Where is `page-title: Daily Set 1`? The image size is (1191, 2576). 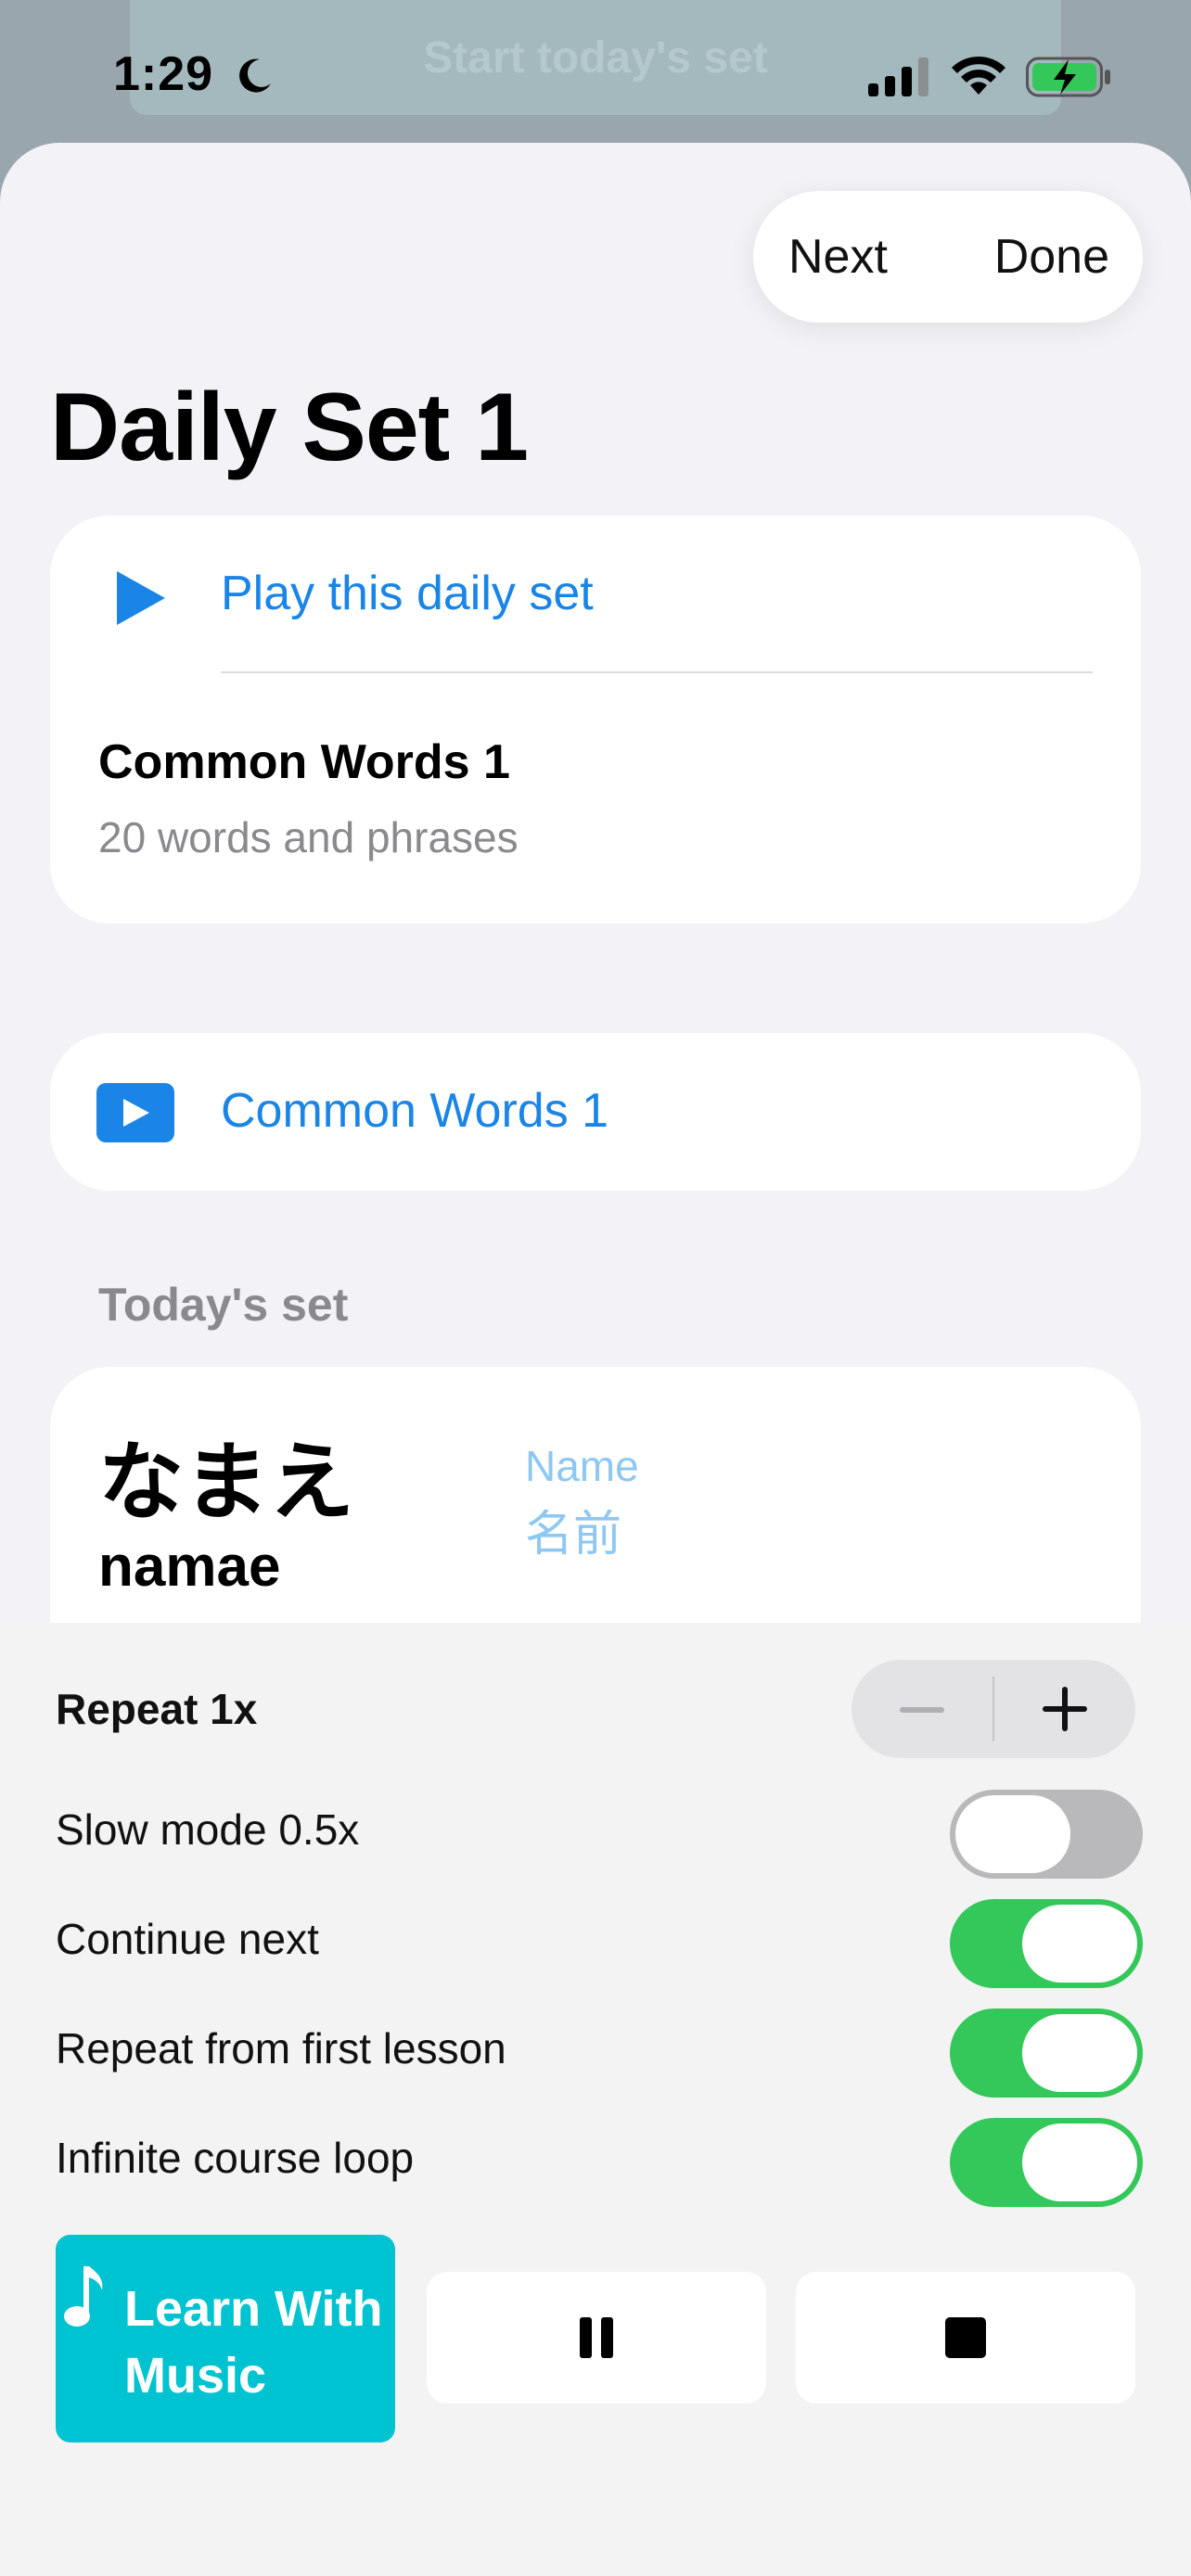 page-title: Daily Set 1 is located at coordinates (289, 427).